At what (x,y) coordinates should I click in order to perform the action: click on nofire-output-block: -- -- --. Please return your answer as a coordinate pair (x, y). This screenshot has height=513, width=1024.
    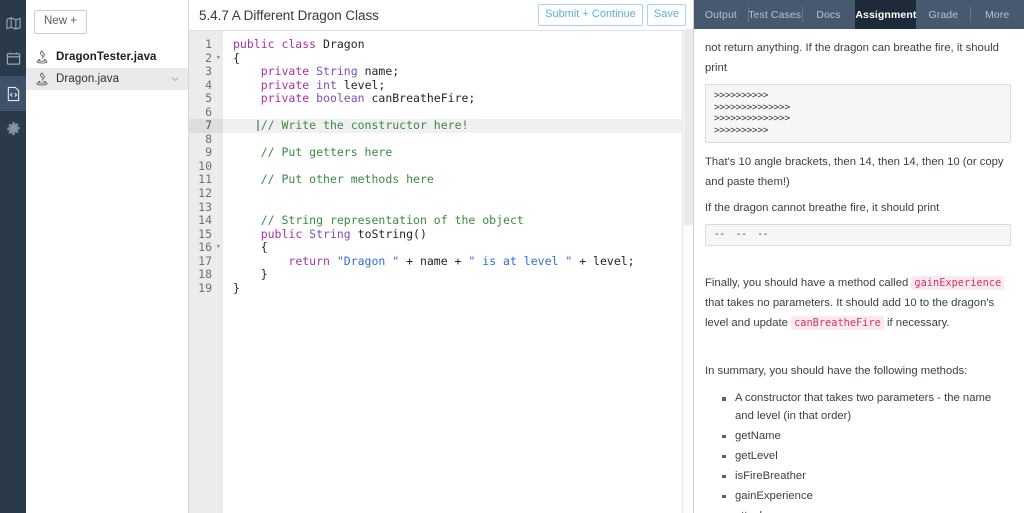
    Looking at the image, I should click on (858, 235).